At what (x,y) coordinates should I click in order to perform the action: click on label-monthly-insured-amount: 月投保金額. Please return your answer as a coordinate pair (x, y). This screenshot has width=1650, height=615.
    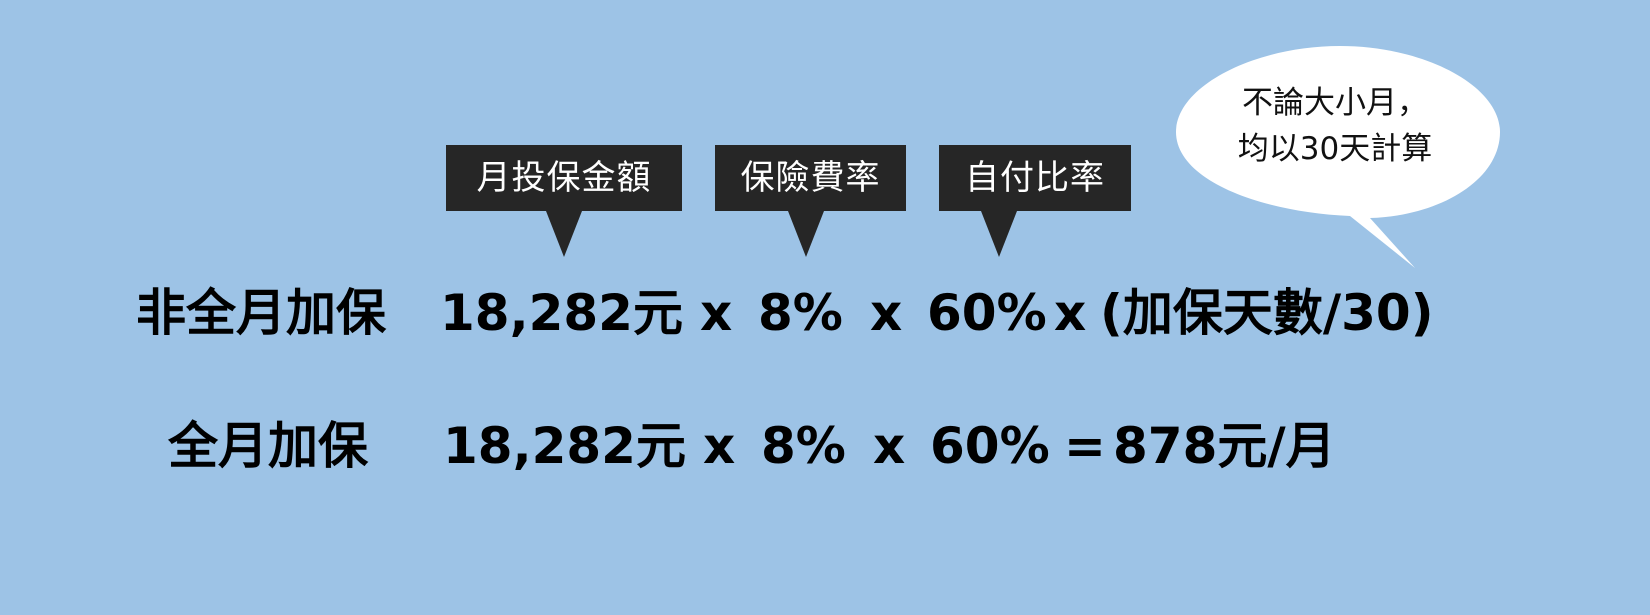
    Looking at the image, I should click on (564, 201).